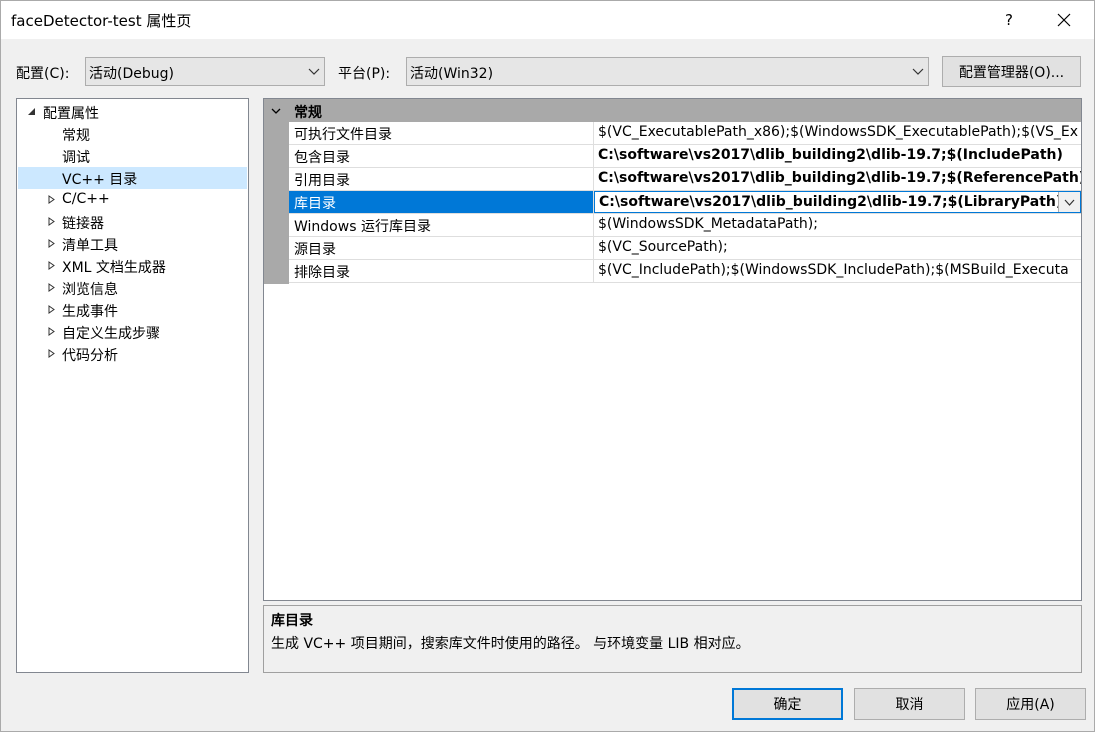 This screenshot has width=1095, height=732. Describe the element at coordinates (441, 156) in the screenshot. I see `property-name: 包含目录` at that location.